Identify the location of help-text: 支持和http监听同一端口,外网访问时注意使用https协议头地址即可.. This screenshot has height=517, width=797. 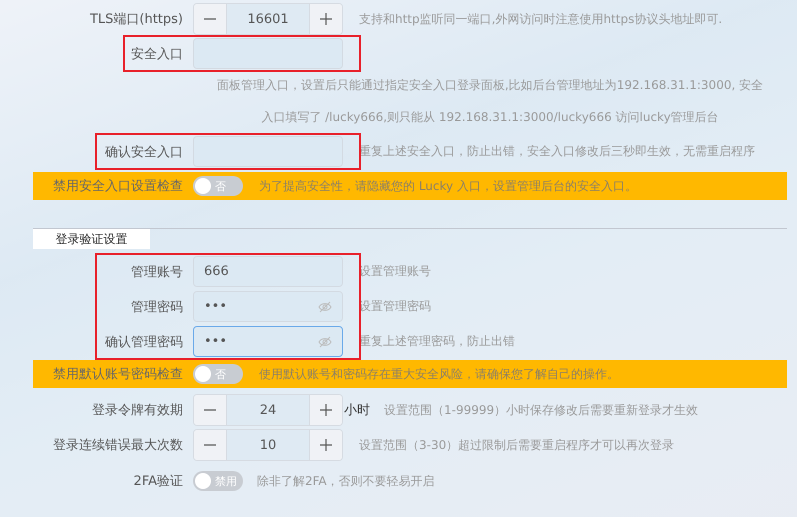
(540, 19).